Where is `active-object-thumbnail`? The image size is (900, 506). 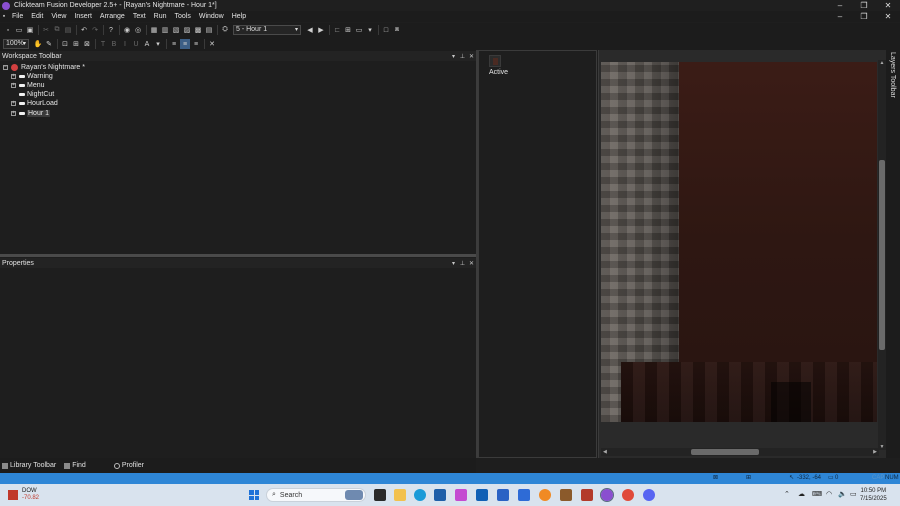 active-object-thumbnail is located at coordinates (495, 61).